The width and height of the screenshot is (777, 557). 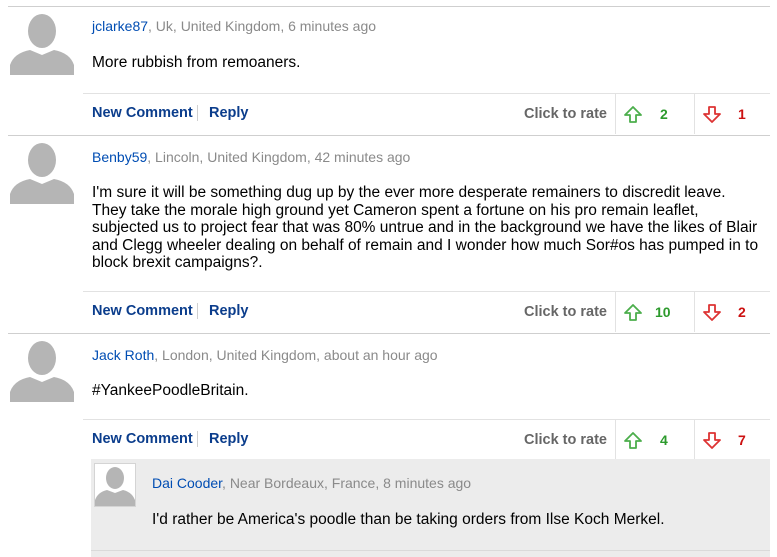 What do you see at coordinates (262, 26) in the screenshot?
I see `location-time: , Uk, United Kingdom, 6 minutes ago` at bounding box center [262, 26].